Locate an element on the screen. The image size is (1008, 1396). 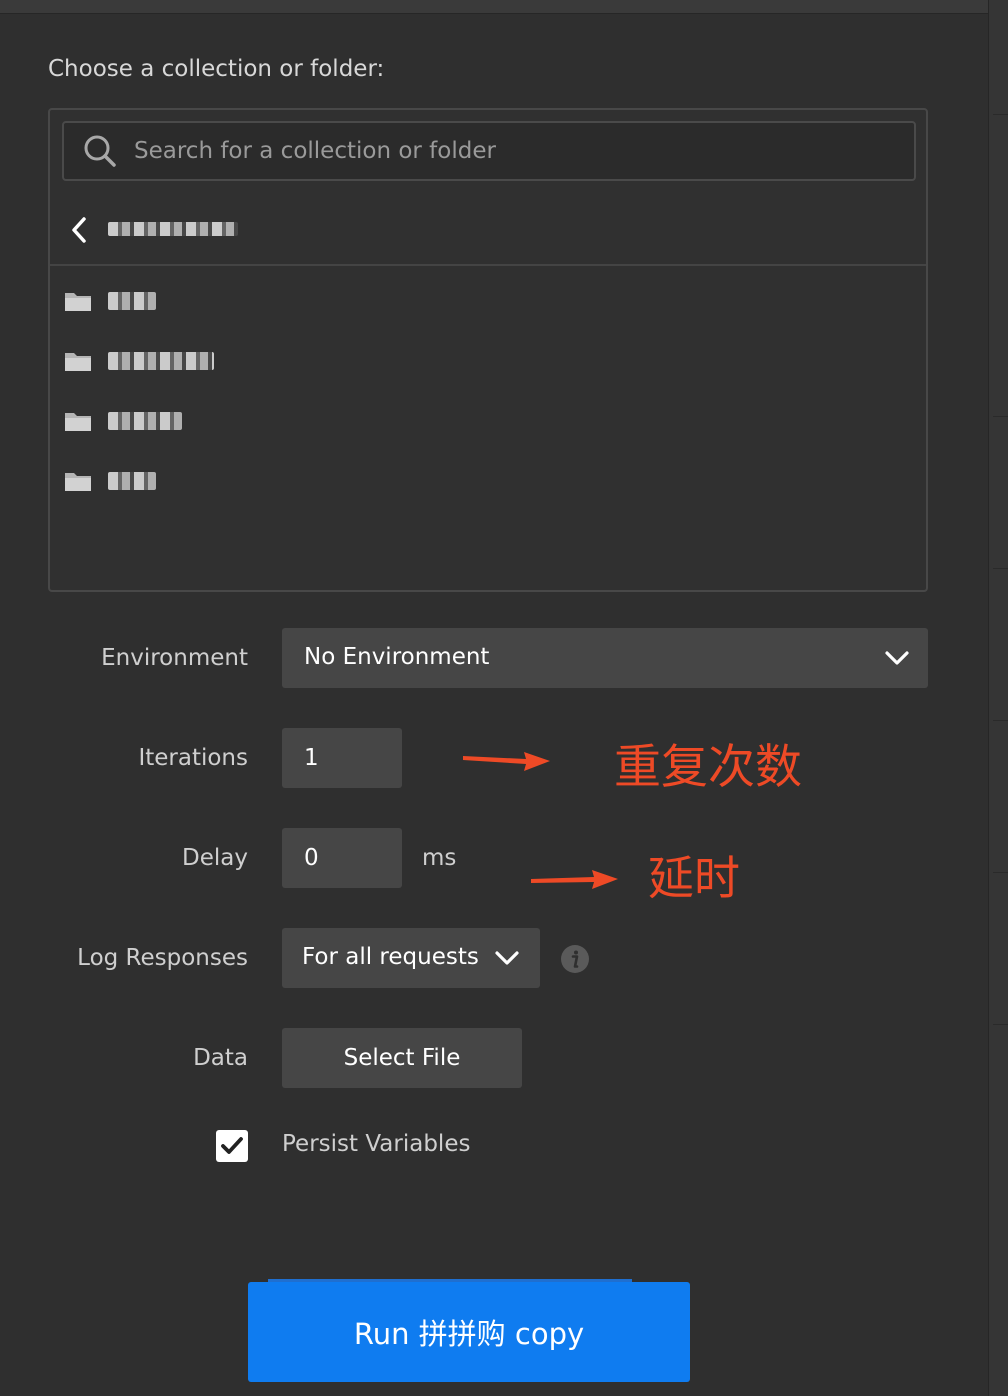
checkmark-icon is located at coordinates (232, 1145).